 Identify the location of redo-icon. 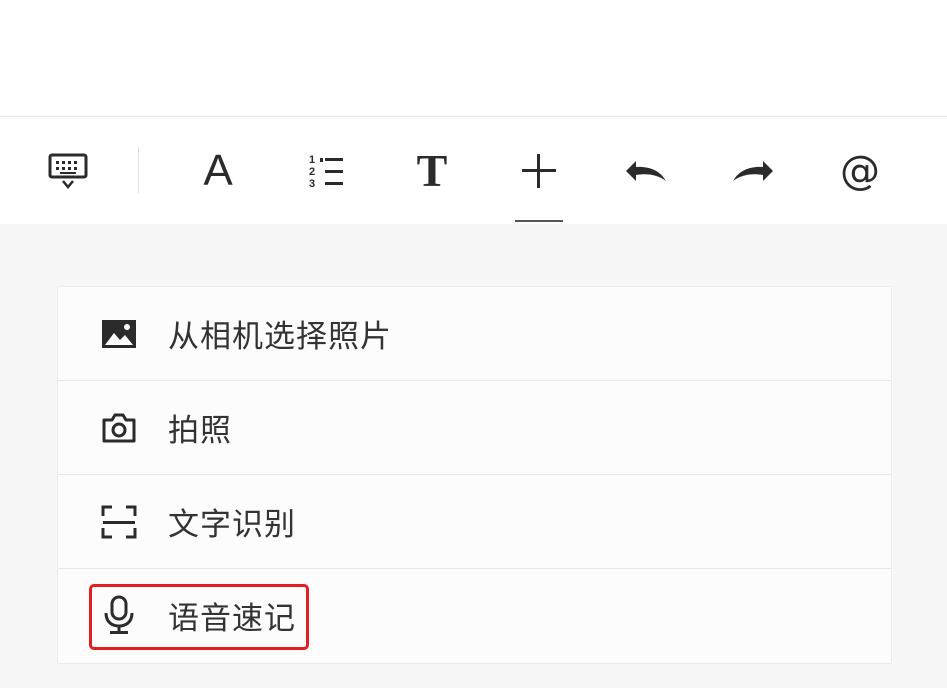
(753, 171).